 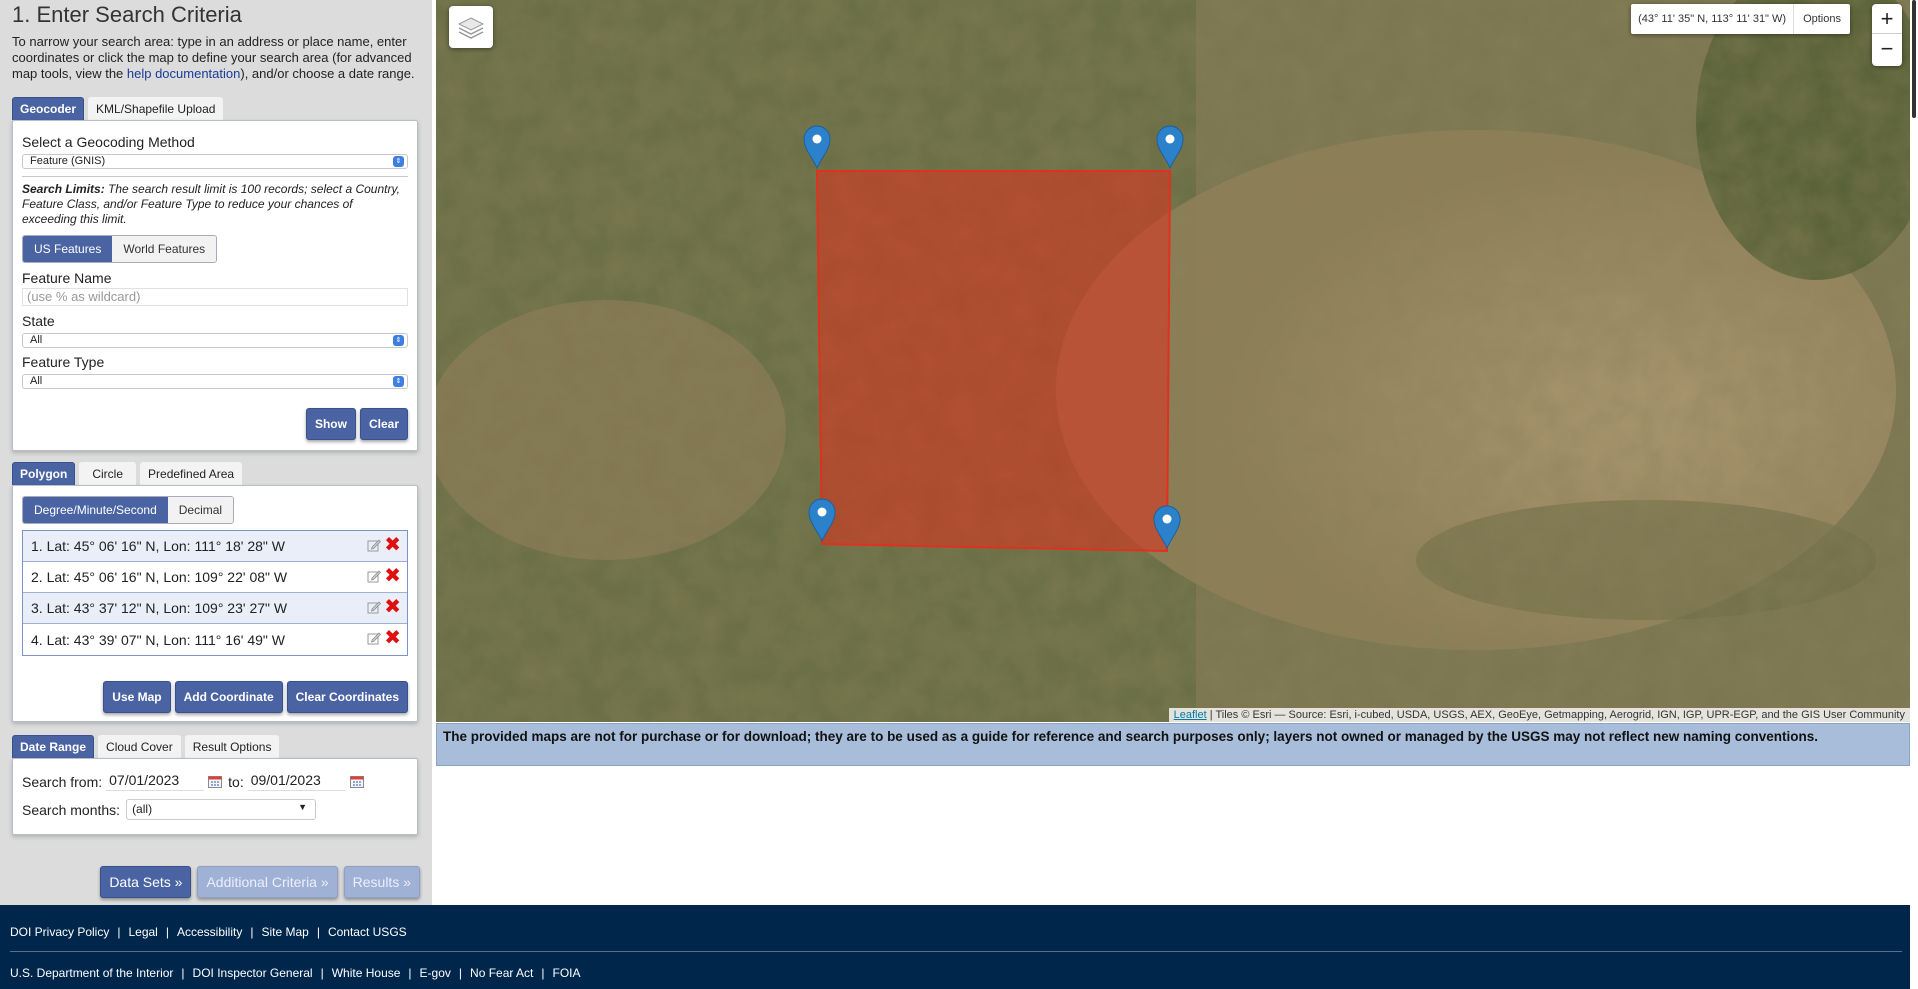 I want to click on tab-date-range: Date Range, so click(x=53, y=746).